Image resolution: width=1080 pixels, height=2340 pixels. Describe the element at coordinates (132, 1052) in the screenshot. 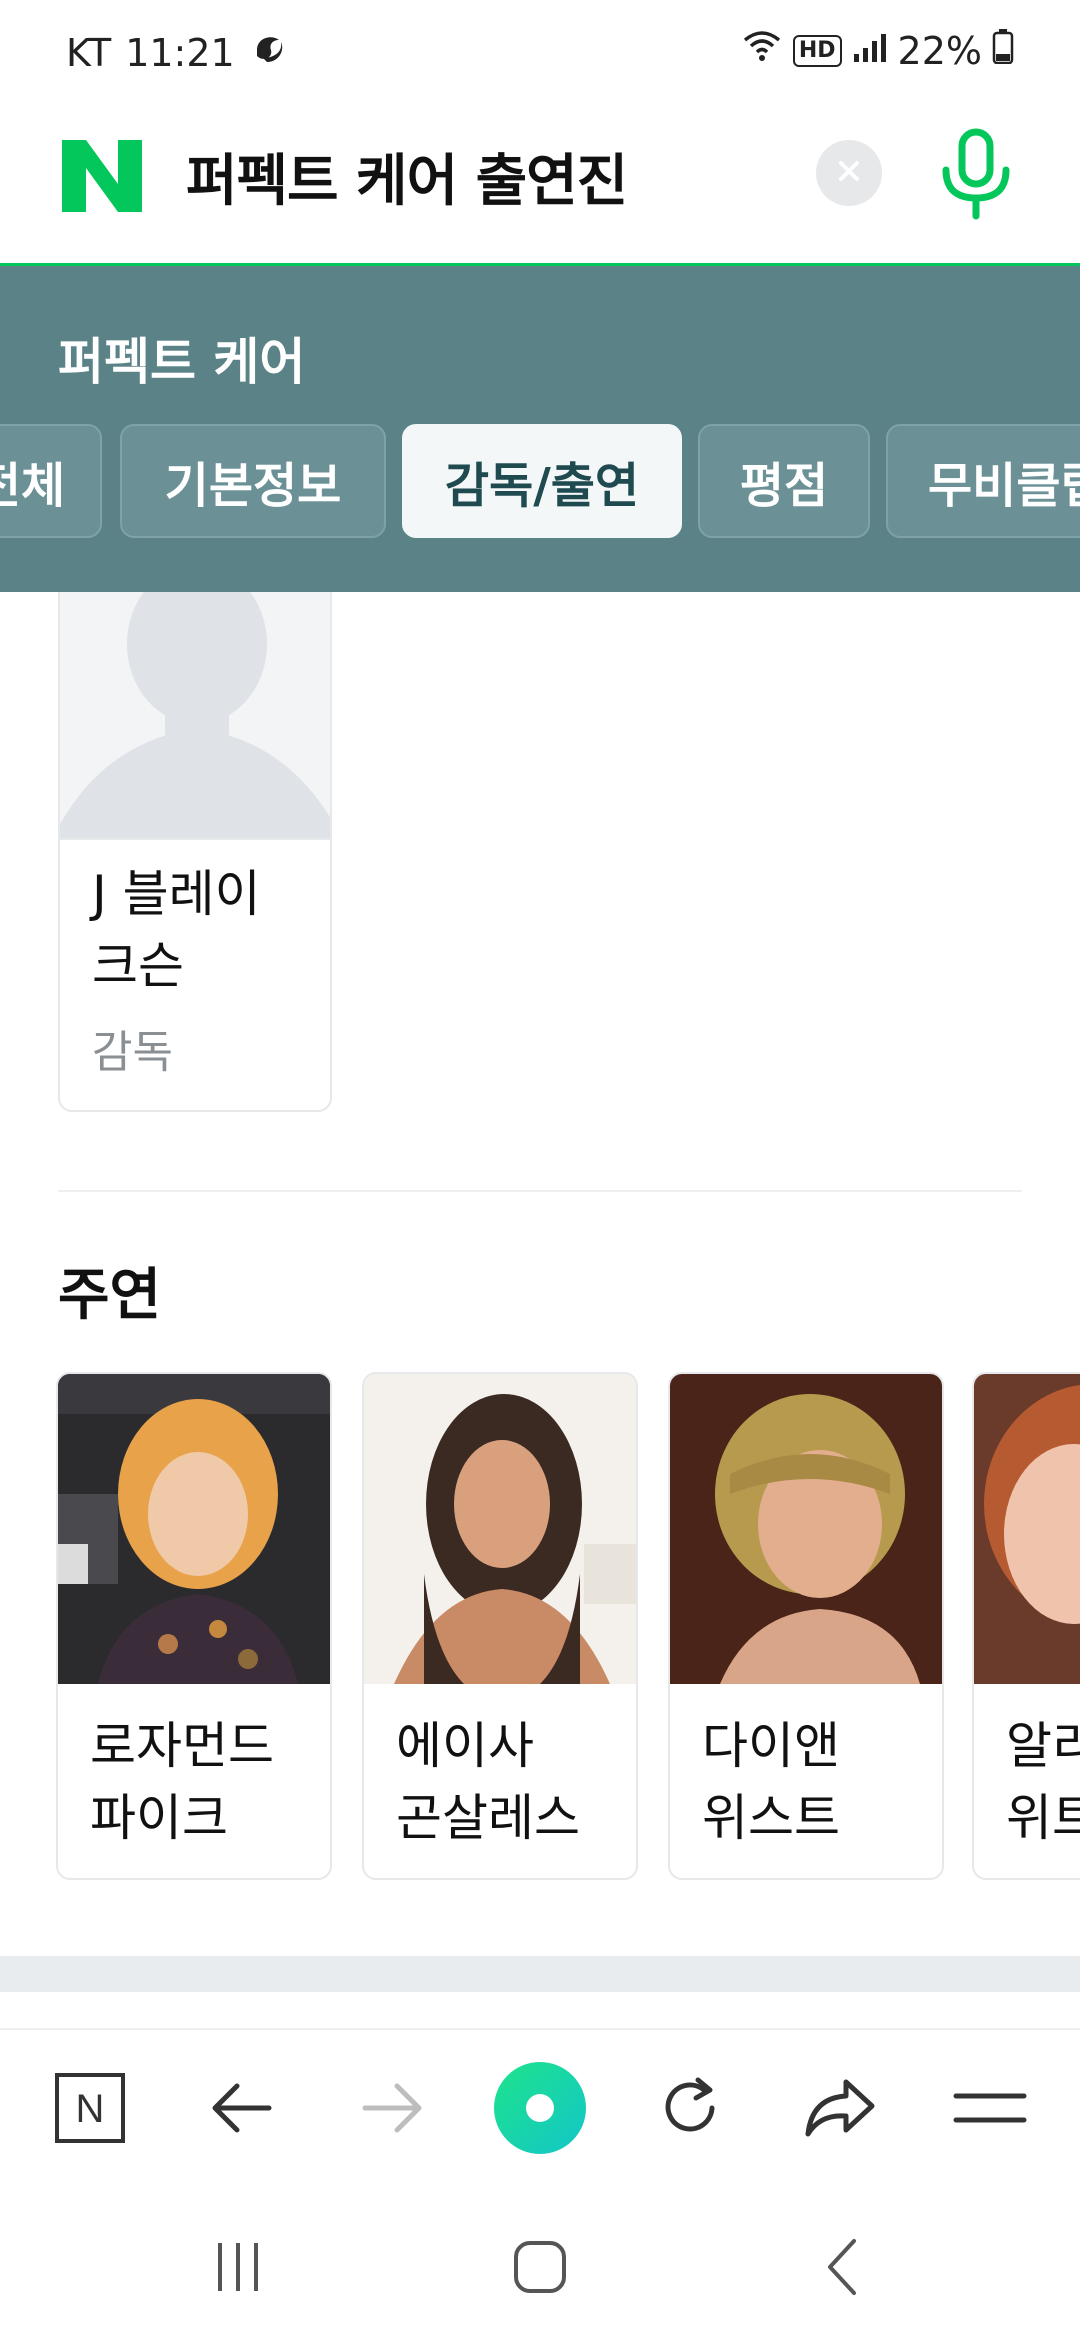

I see `director-role: 감독` at that location.